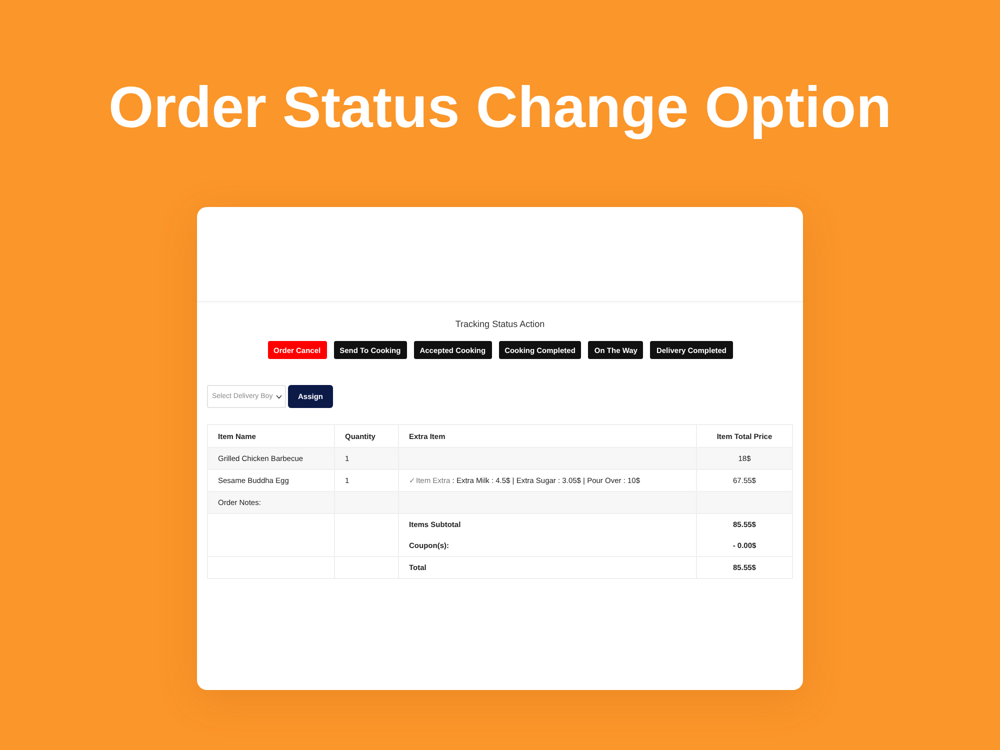 The height and width of the screenshot is (750, 1000). What do you see at coordinates (279, 396) in the screenshot?
I see `chevron-down-icon` at bounding box center [279, 396].